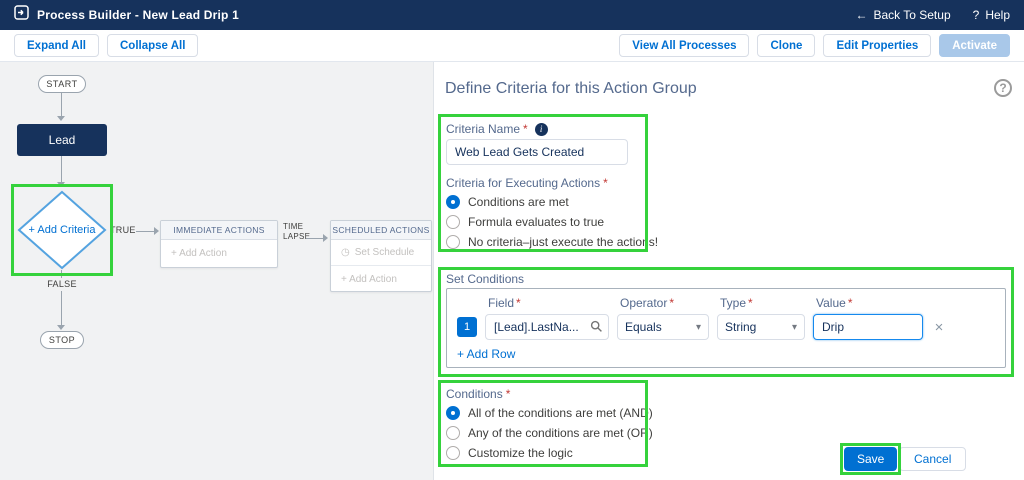  I want to click on help-question-icon: ?, so click(976, 15).